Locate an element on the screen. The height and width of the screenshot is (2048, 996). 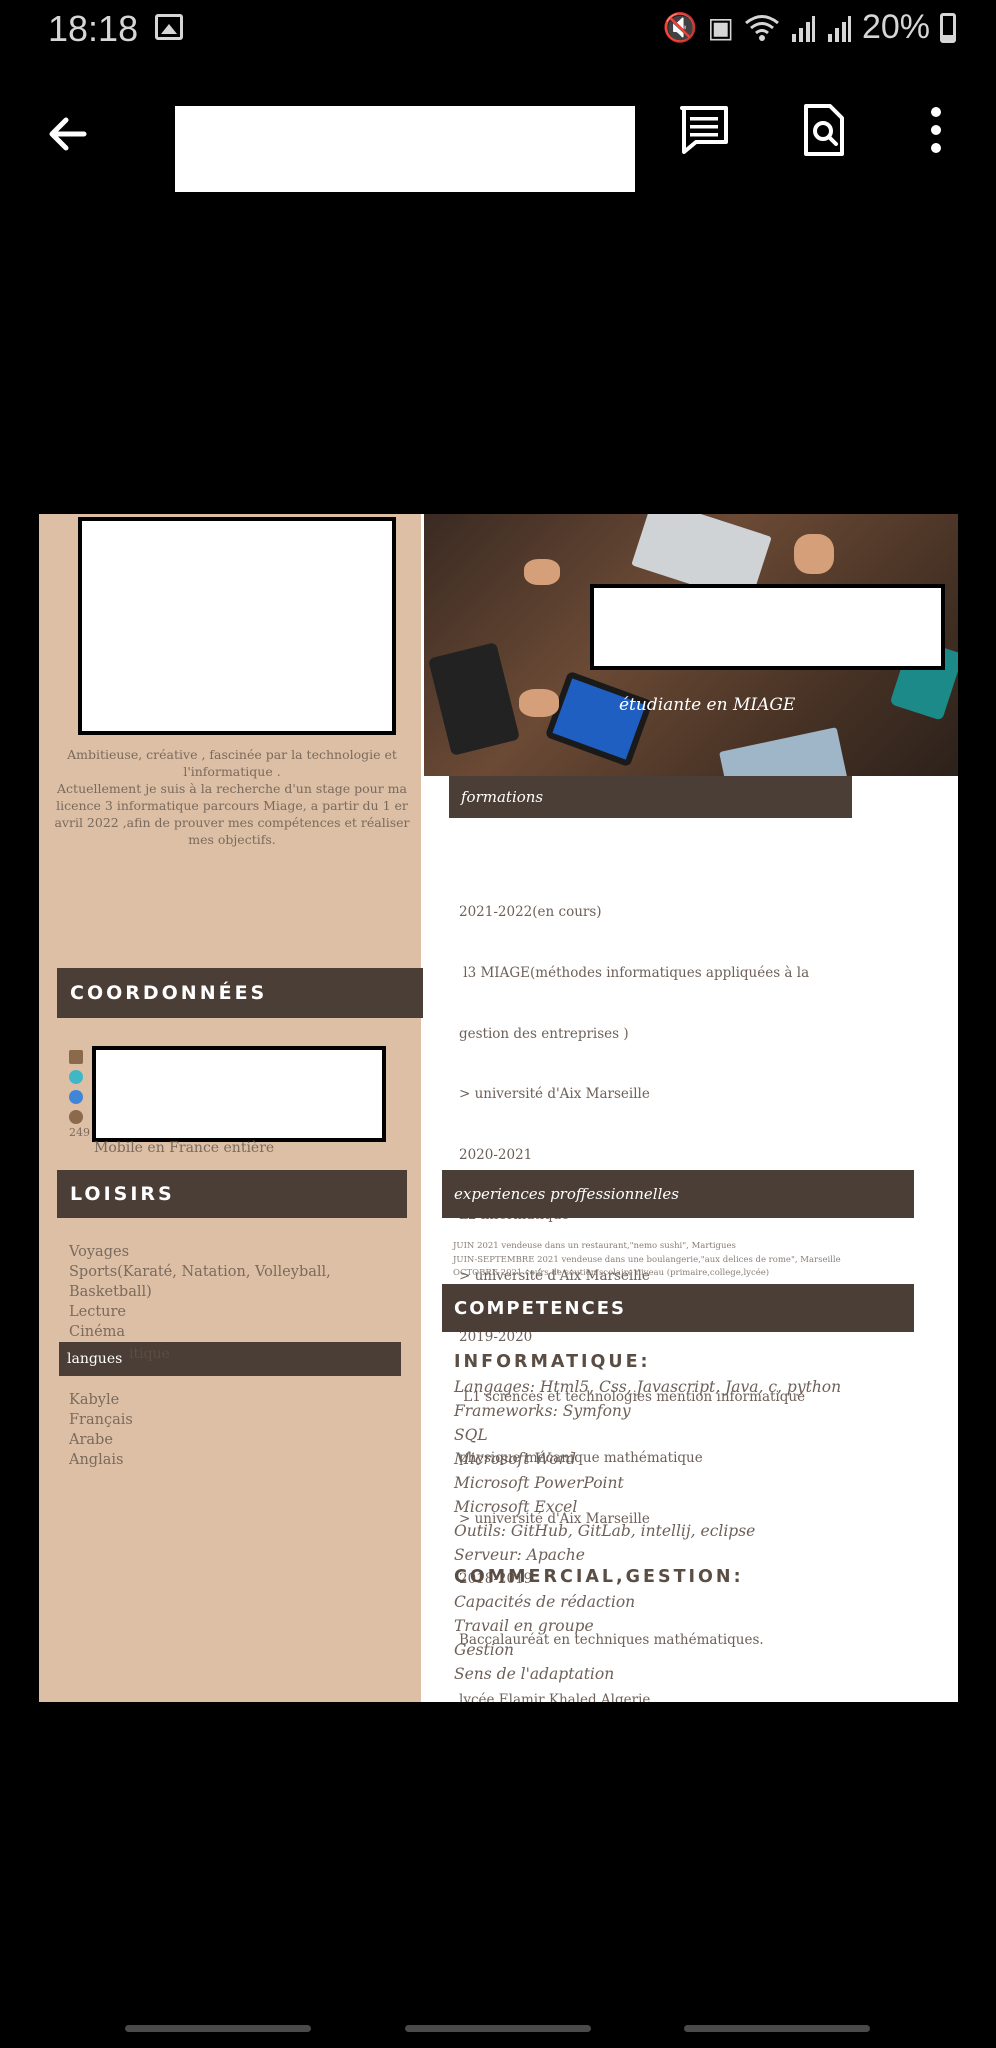
experiences-header: experiences proffessionnelles is located at coordinates (678, 1194).